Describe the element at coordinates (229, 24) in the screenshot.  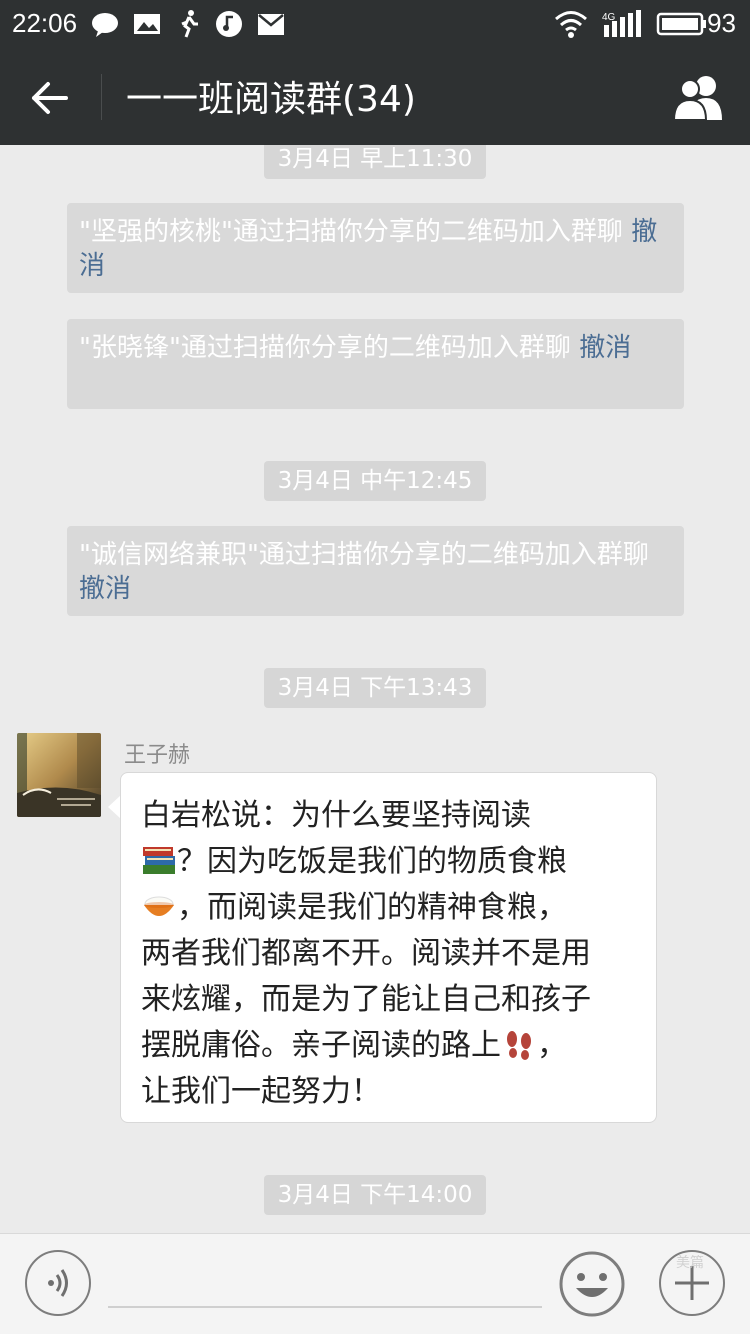
I see `music-icon` at that location.